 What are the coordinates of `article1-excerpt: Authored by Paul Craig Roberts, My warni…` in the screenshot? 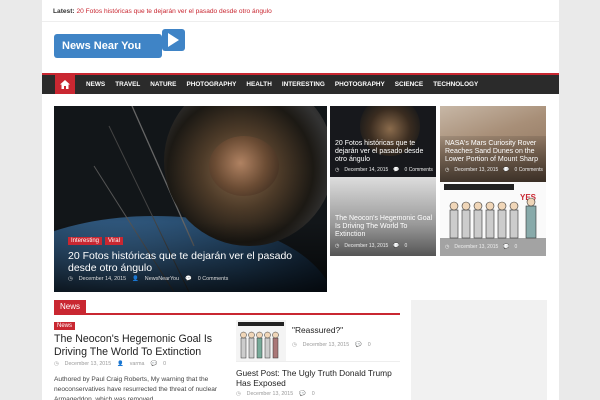 It's located at (136, 388).